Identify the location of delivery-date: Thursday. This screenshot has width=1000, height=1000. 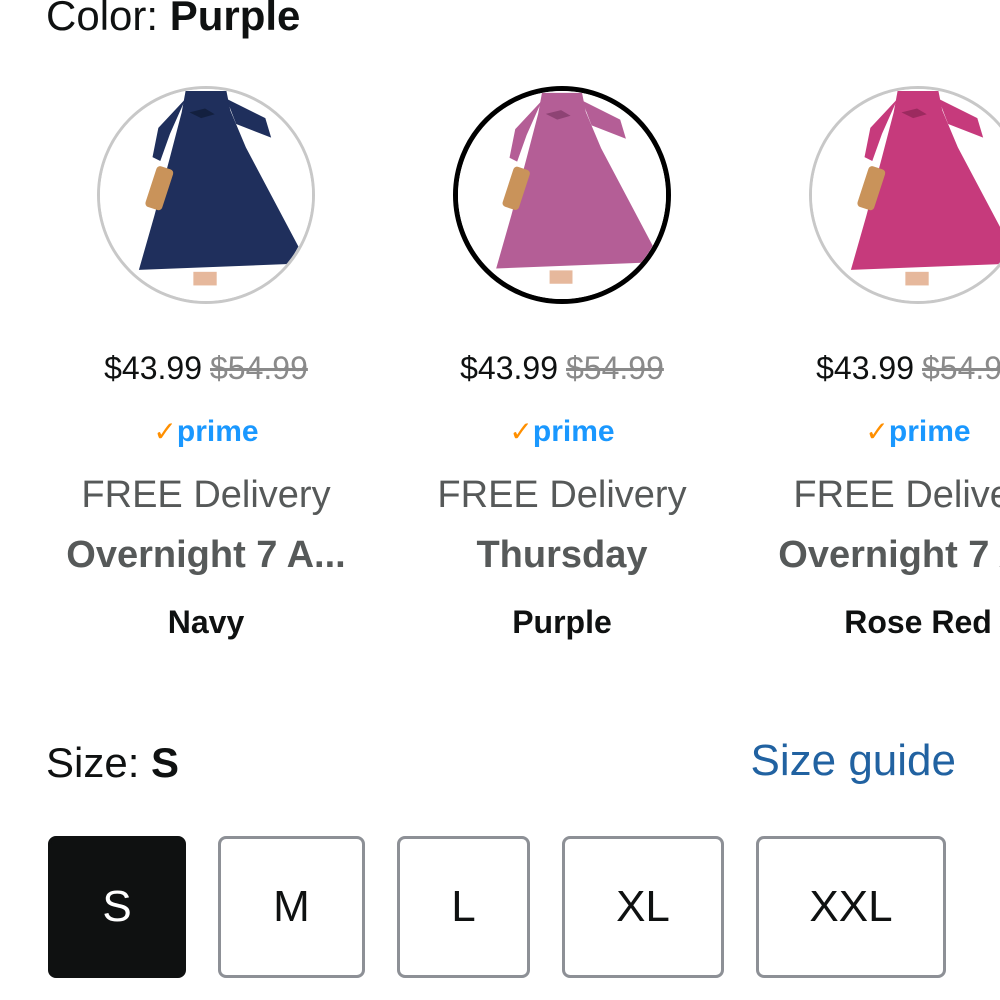
(562, 555).